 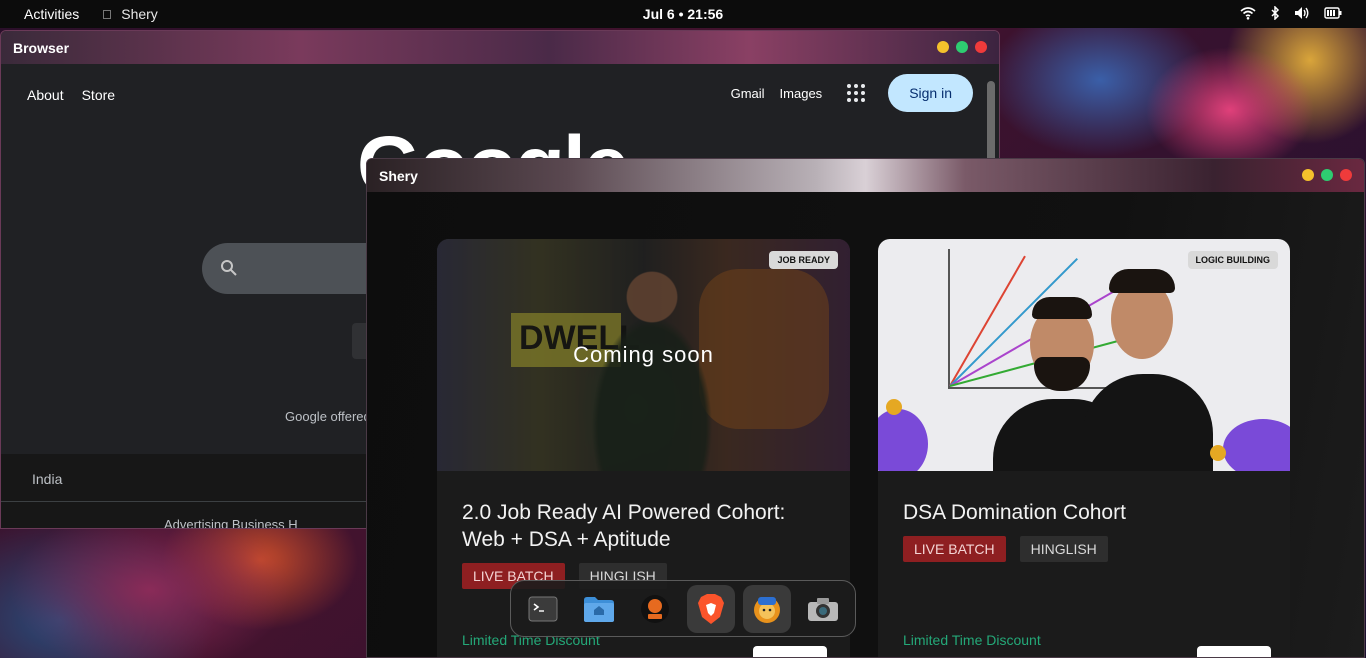 What do you see at coordinates (683, 608) in the screenshot?
I see `dock` at bounding box center [683, 608].